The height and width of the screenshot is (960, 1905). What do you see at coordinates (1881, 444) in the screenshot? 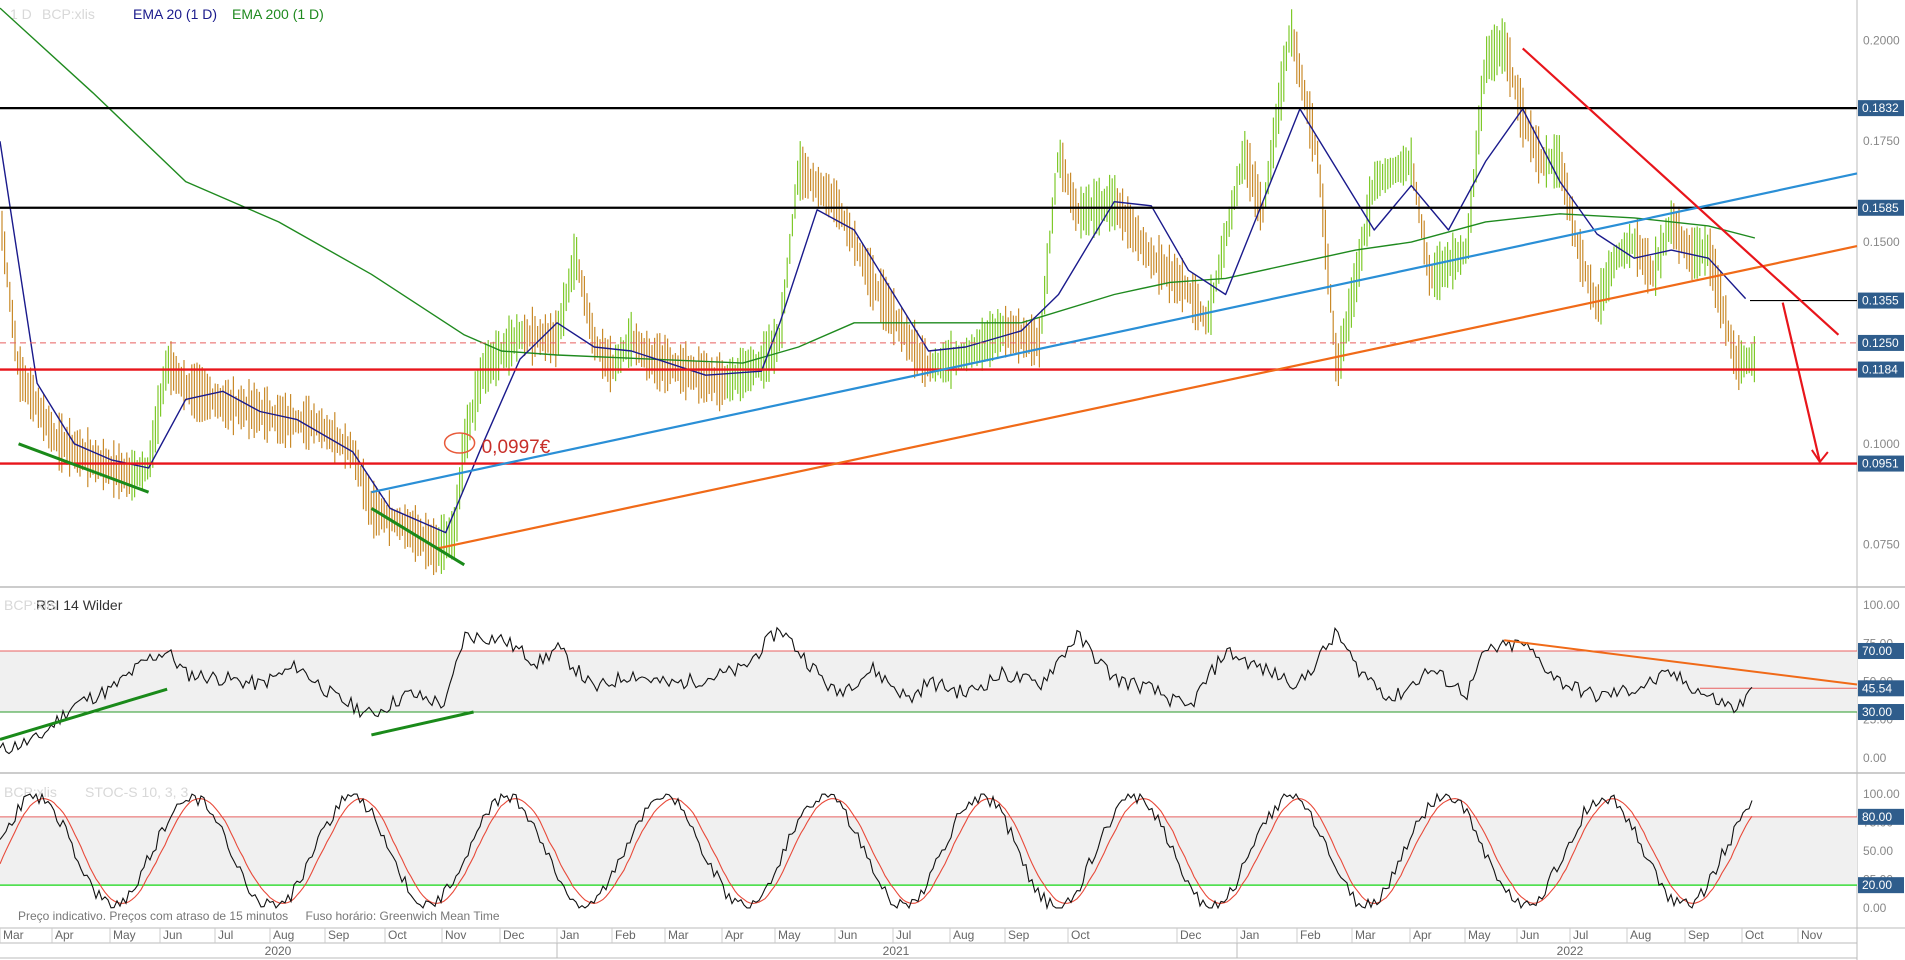
I see `price-tick-label: 0.1000` at bounding box center [1881, 444].